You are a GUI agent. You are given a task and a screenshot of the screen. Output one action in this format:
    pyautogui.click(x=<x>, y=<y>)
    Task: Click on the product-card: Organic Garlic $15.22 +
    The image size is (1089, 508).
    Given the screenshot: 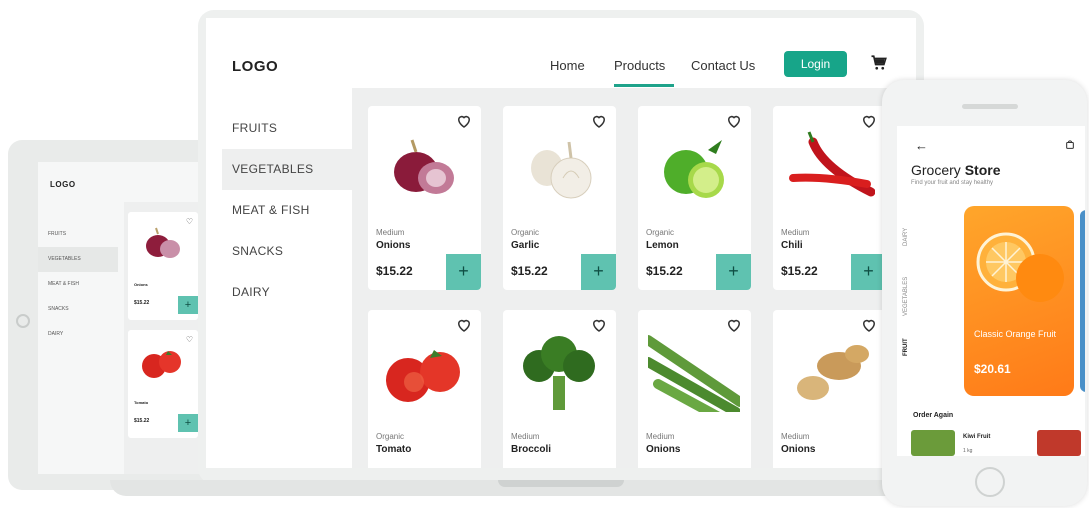 What is the action you would take?
    pyautogui.click(x=559, y=198)
    